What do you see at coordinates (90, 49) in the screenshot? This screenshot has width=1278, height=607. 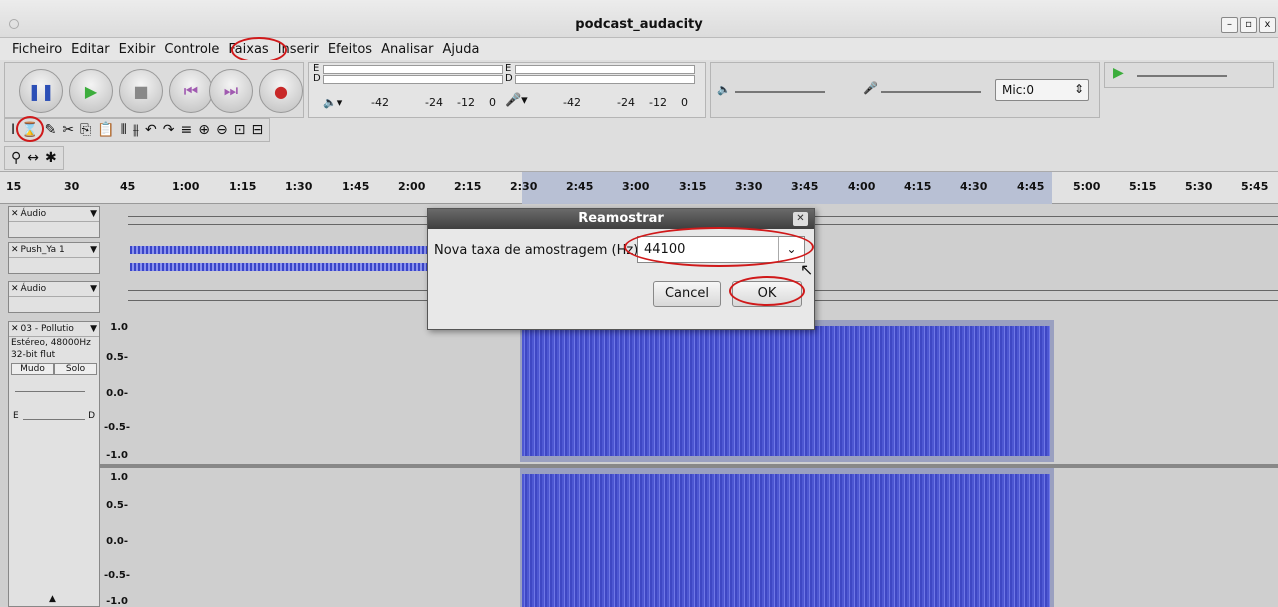 I see `menu-editar: Editar` at bounding box center [90, 49].